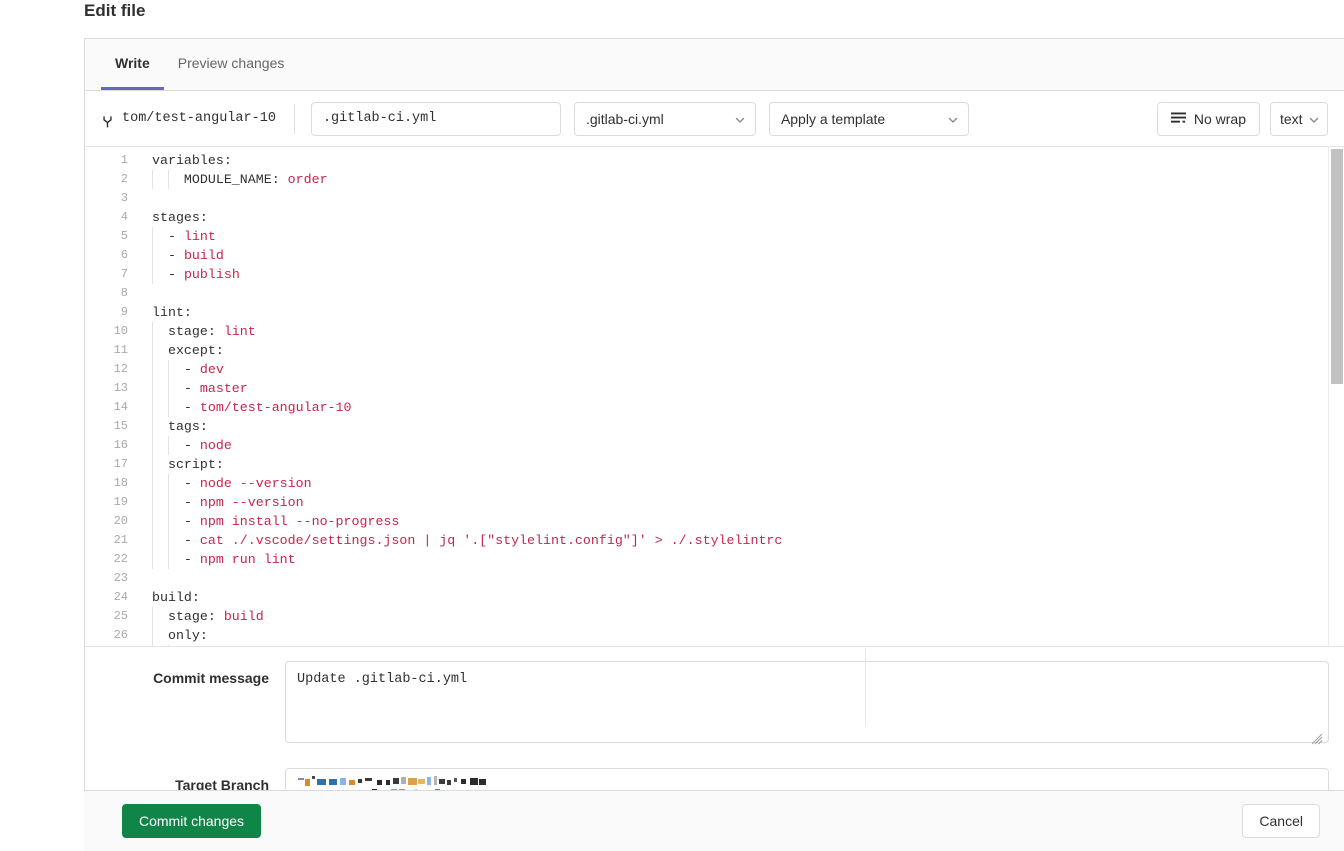 The width and height of the screenshot is (1344, 851). Describe the element at coordinates (211, 678) in the screenshot. I see `commit-message-label: Commit message` at that location.